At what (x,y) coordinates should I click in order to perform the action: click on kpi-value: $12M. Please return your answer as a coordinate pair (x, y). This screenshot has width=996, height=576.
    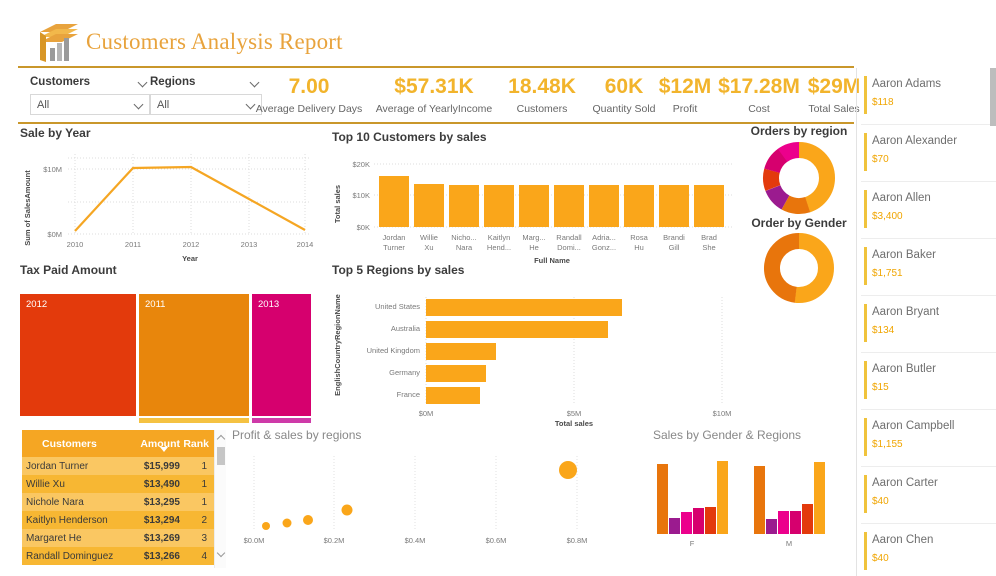
    Looking at the image, I should click on (685, 86).